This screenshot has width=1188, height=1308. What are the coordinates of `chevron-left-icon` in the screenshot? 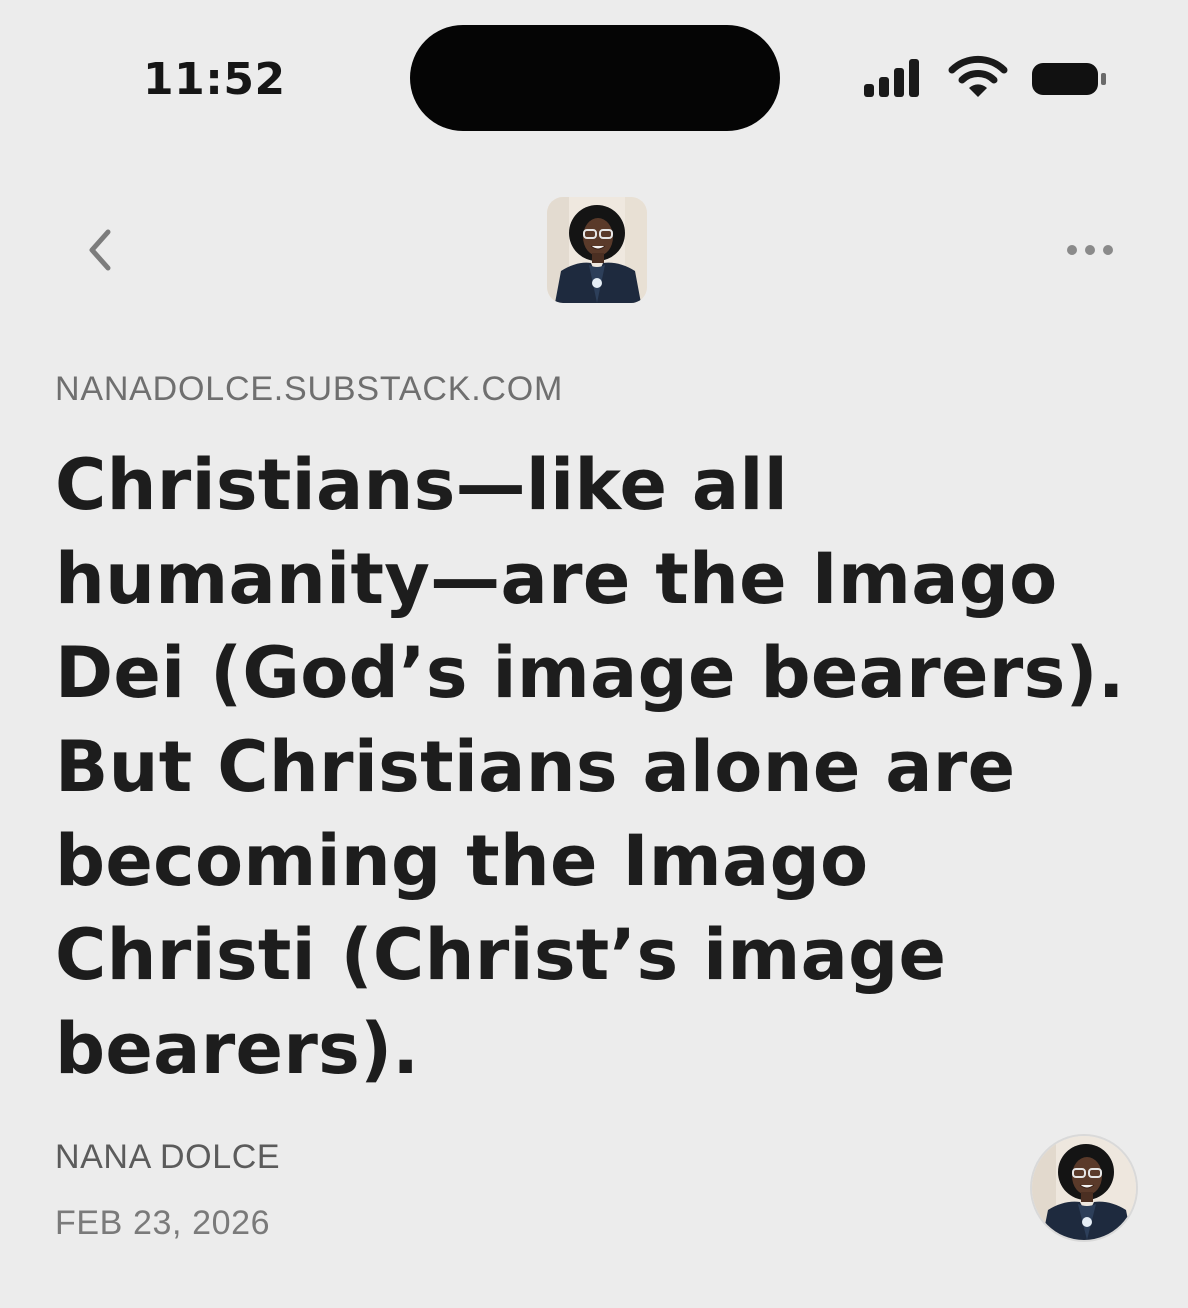 It's located at (100, 250).